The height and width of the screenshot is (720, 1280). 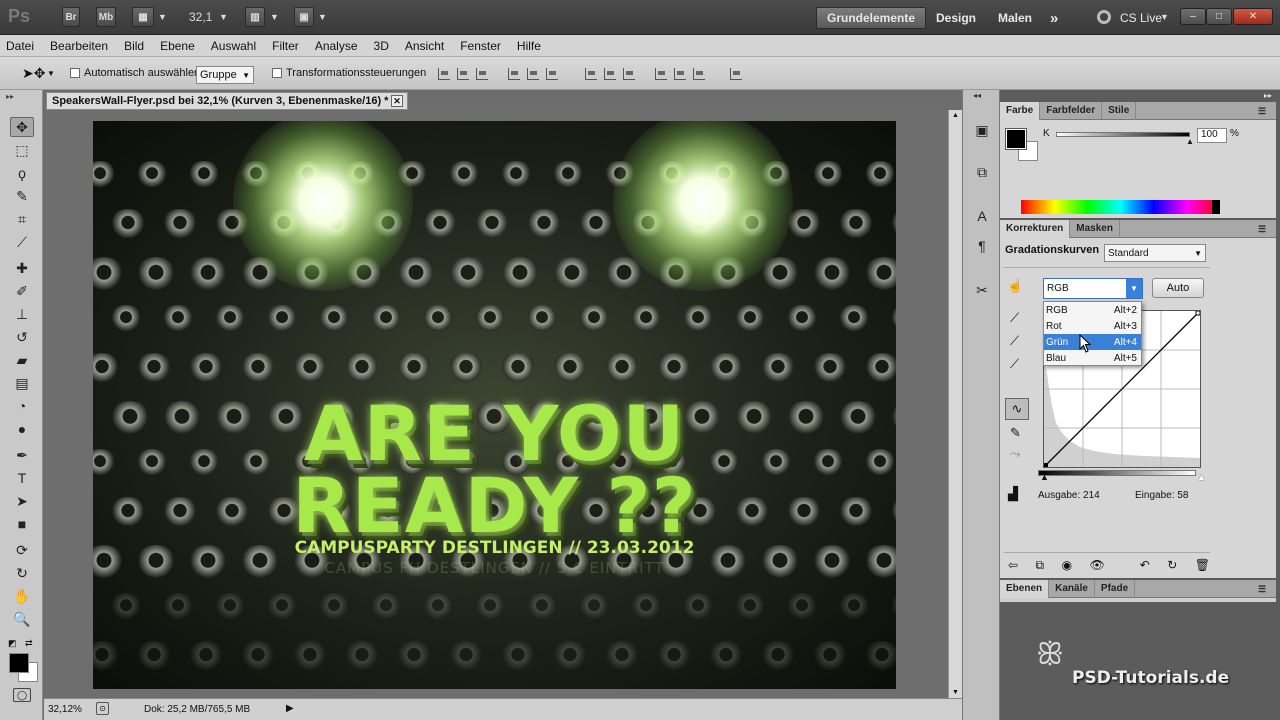 I want to click on distribute-vcenter-icon, so click(x=610, y=74).